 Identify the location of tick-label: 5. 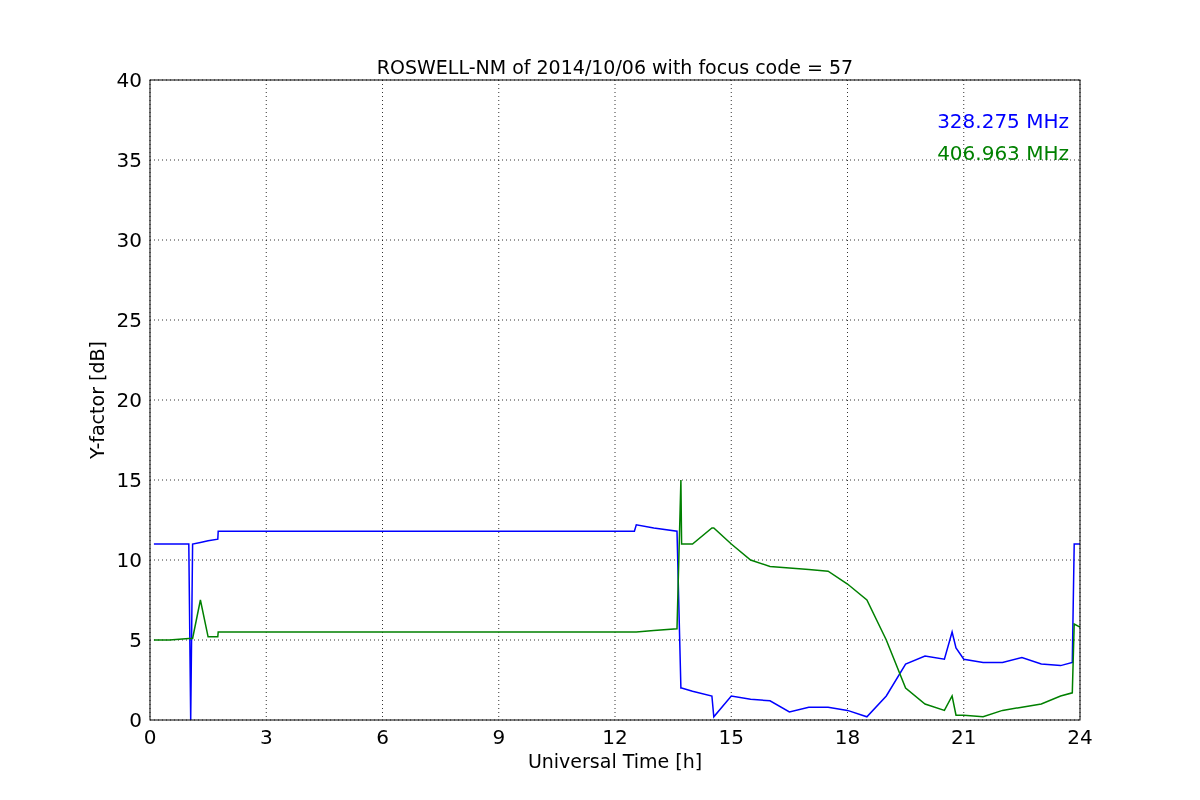
(135, 640).